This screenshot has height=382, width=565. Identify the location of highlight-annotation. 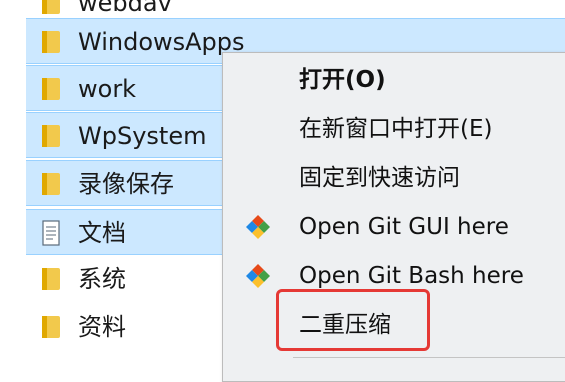
(353, 320).